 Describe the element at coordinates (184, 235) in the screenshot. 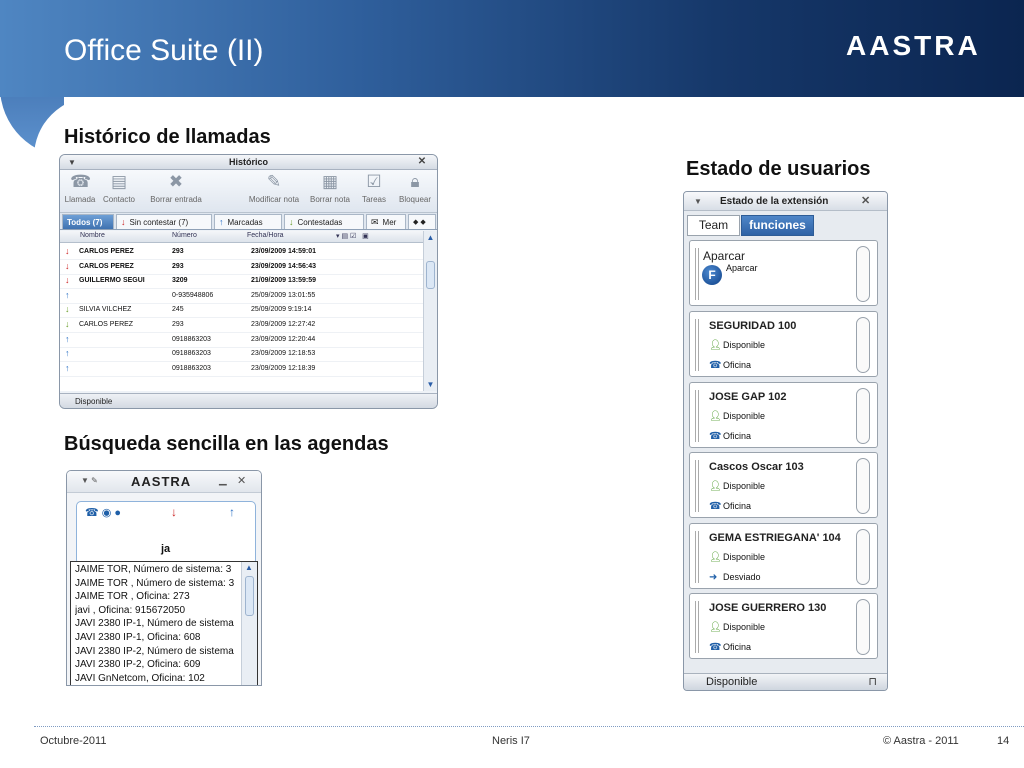

I see `col-numero: Número` at that location.